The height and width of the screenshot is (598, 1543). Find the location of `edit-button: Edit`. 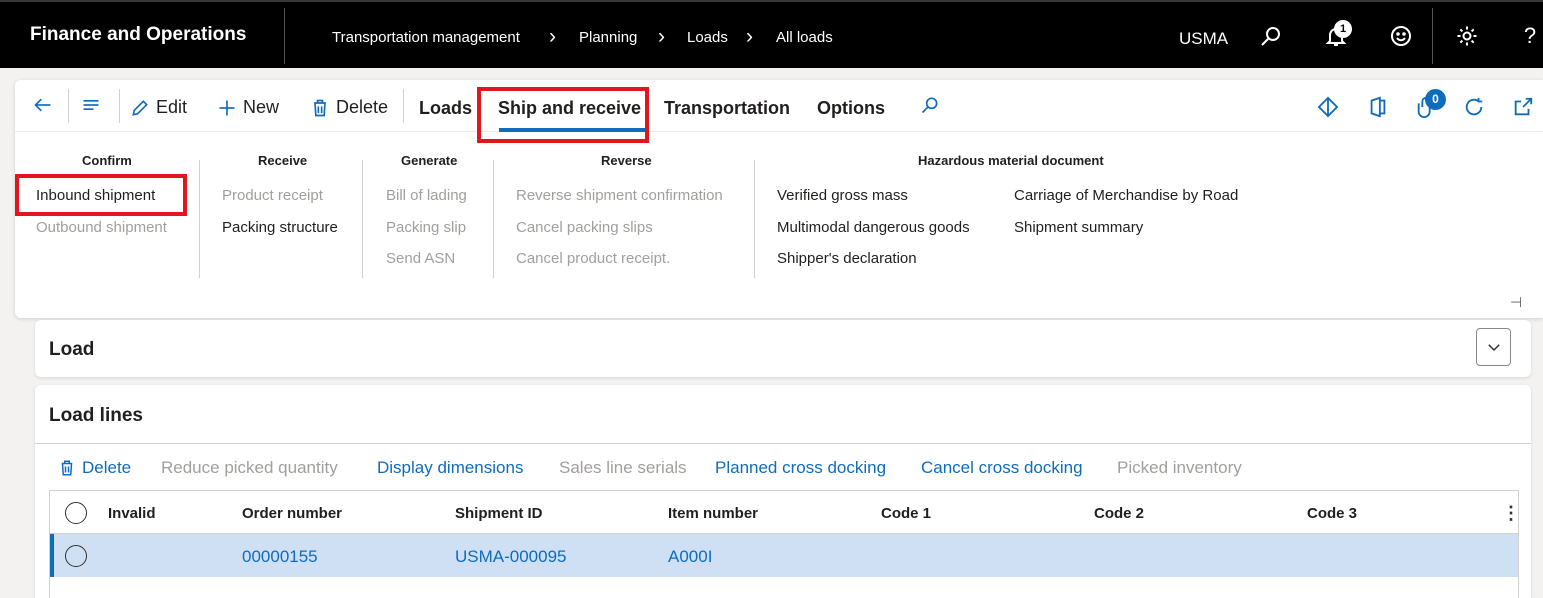

edit-button: Edit is located at coordinates (158, 107).